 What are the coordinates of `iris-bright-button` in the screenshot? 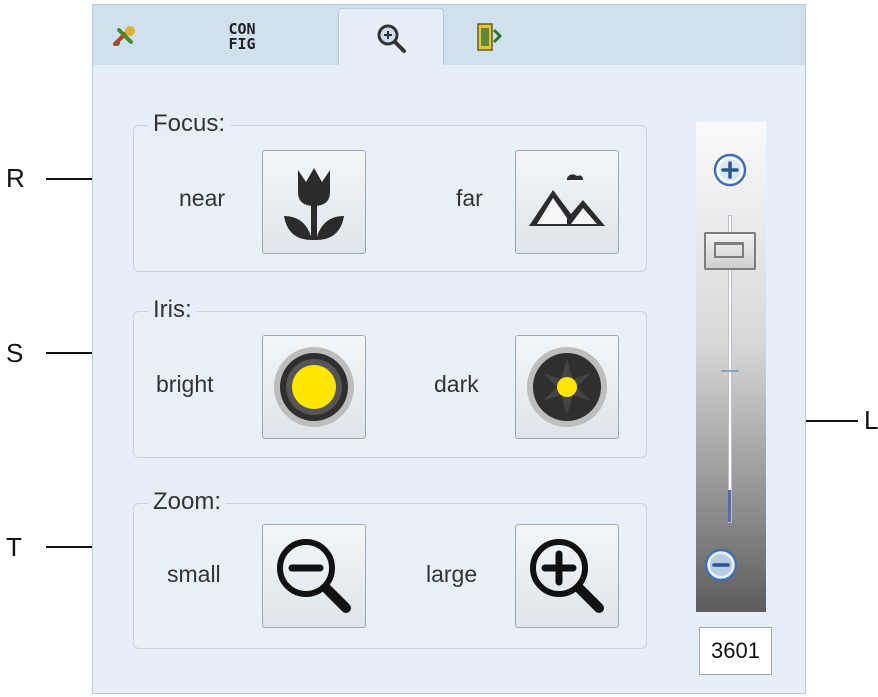 It's located at (314, 387).